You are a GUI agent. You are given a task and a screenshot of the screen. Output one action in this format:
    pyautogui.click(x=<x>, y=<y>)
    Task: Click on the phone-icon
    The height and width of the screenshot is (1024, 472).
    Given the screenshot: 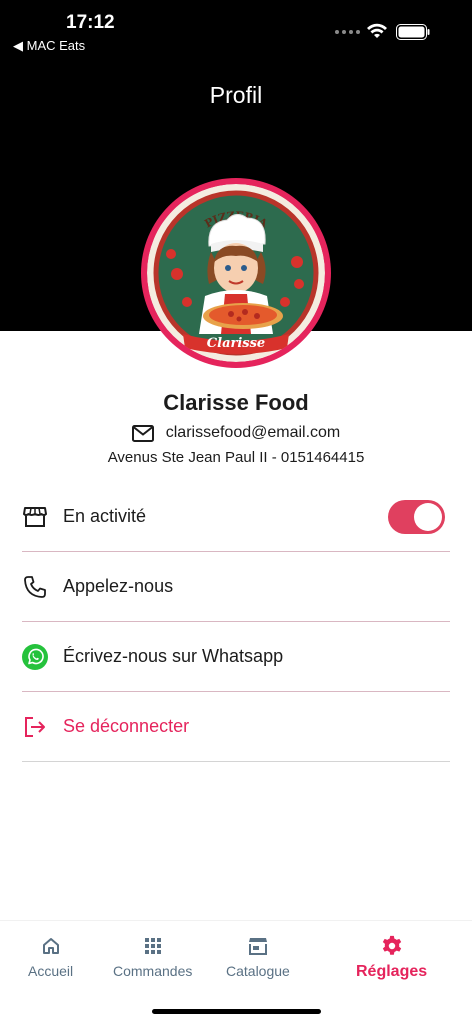 What is the action you would take?
    pyautogui.click(x=35, y=587)
    